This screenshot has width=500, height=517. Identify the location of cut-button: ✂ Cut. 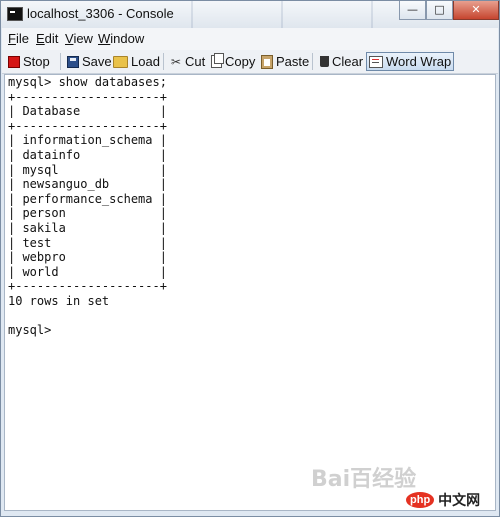
(187, 61).